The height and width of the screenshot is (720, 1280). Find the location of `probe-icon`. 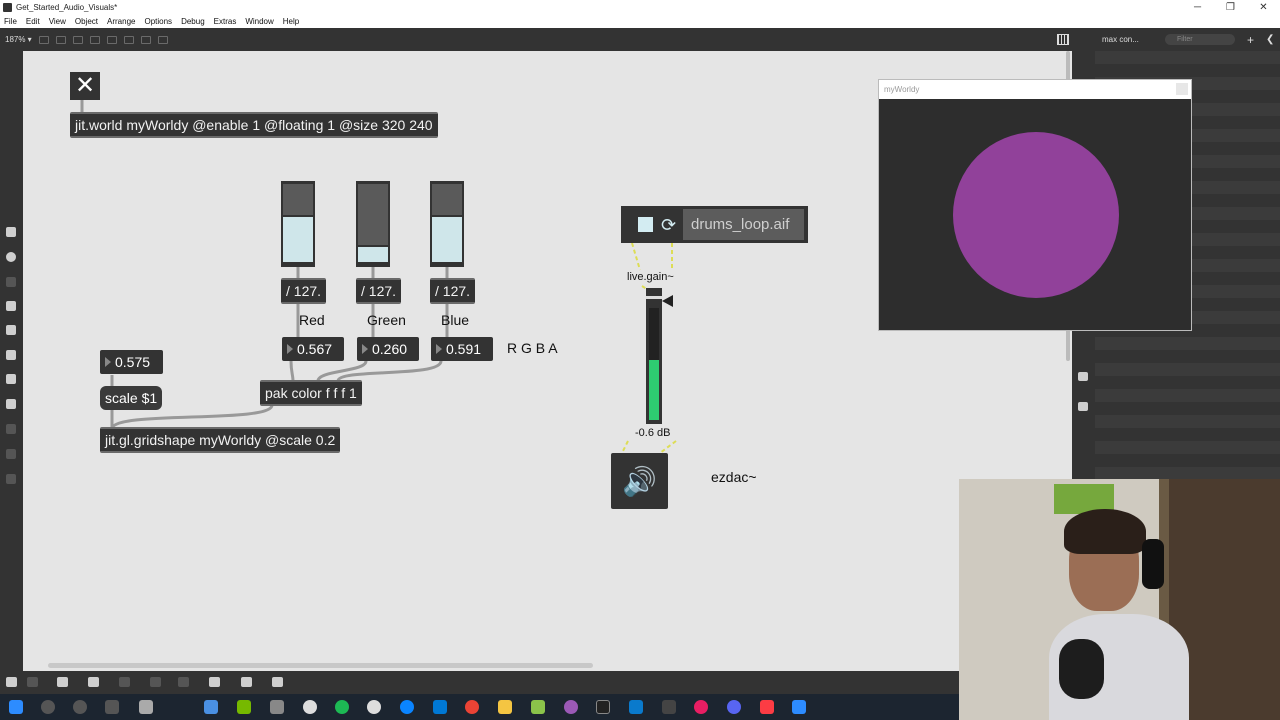

probe-icon is located at coordinates (155, 682).